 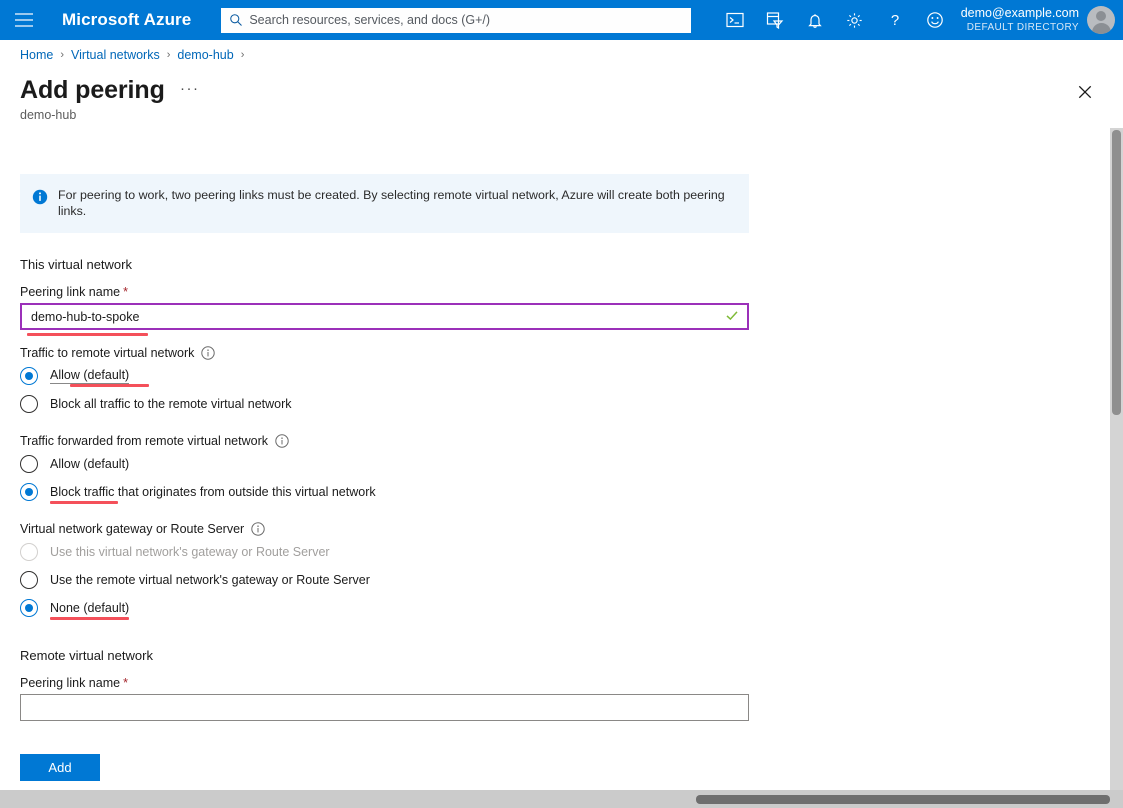 What do you see at coordinates (48, 115) in the screenshot?
I see `page-subtitle: demo-hub` at bounding box center [48, 115].